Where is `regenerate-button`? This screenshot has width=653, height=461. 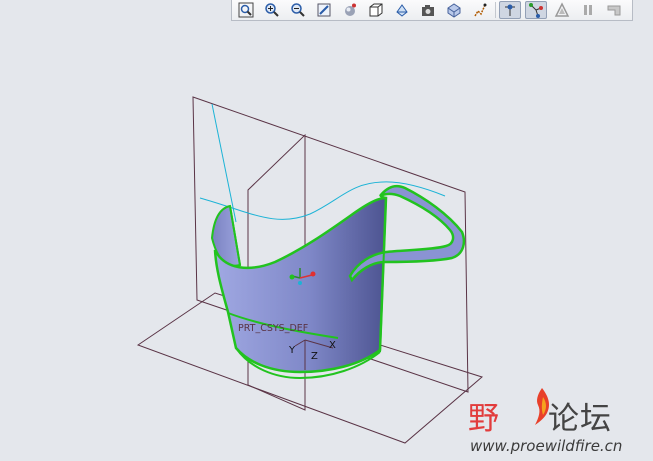
regenerate-button is located at coordinates (614, 10).